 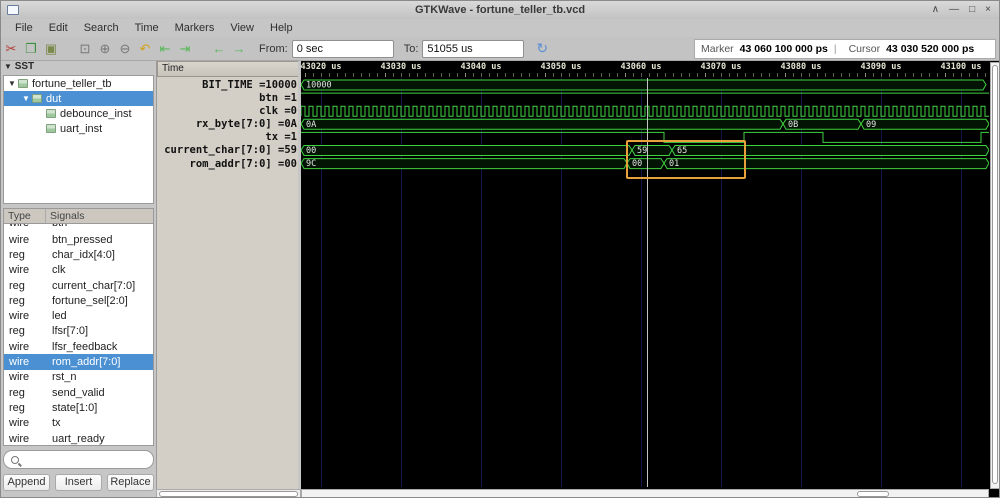 I want to click on signal-row-btn_pressed: wire btn_pressed, so click(x=78, y=239).